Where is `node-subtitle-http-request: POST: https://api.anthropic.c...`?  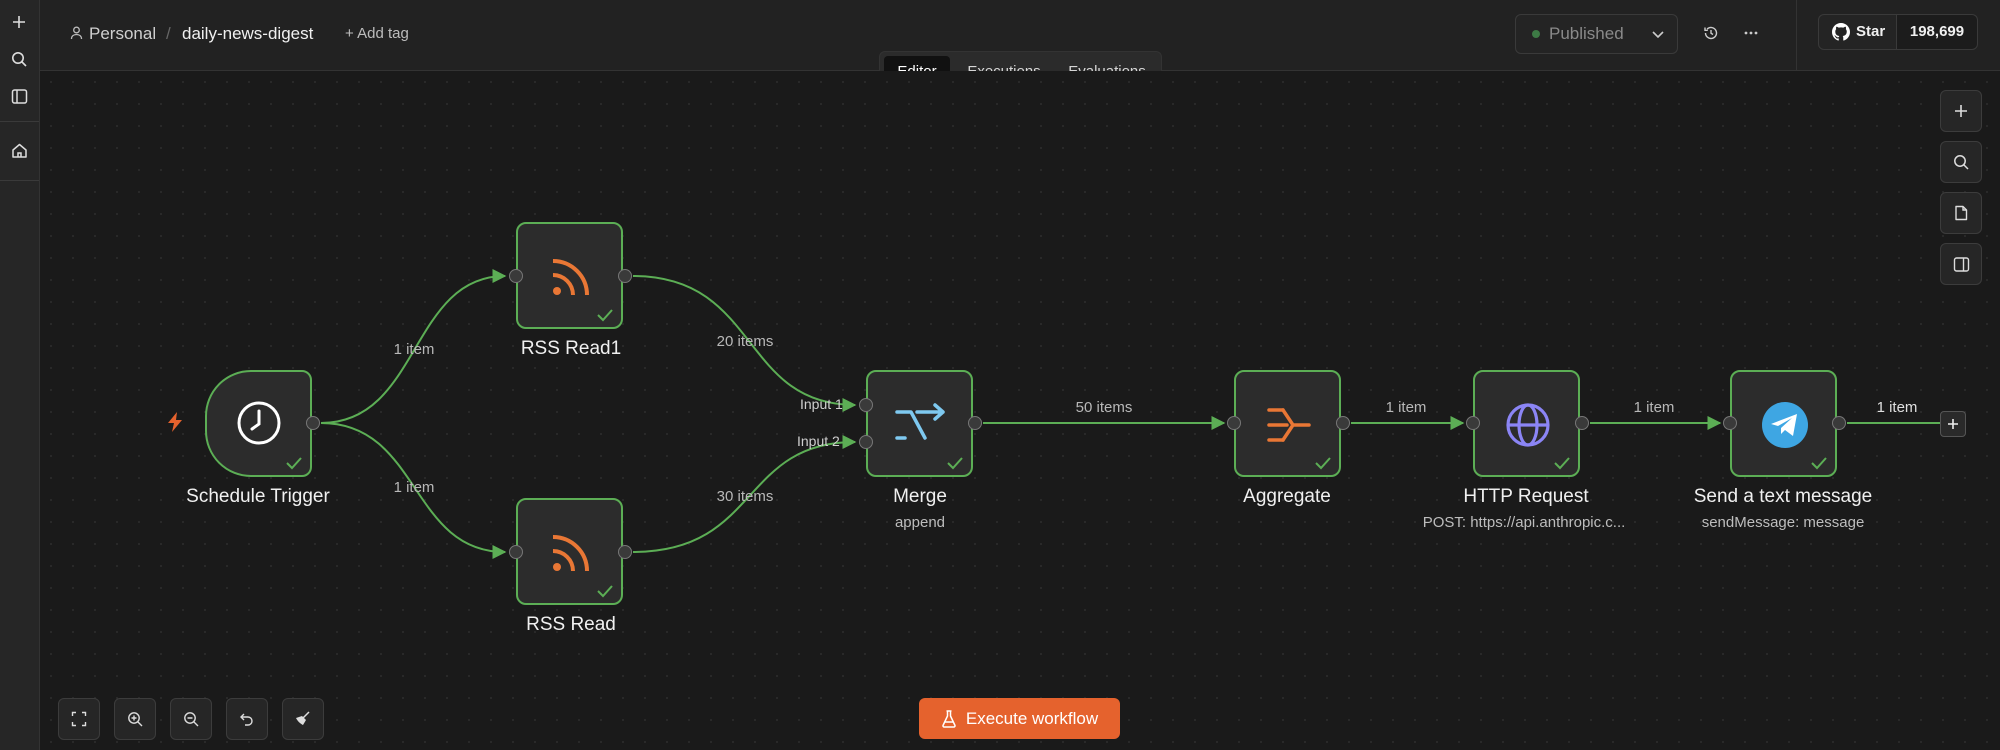
node-subtitle-http-request: POST: https://api.anthropic.c... is located at coordinates (1524, 522).